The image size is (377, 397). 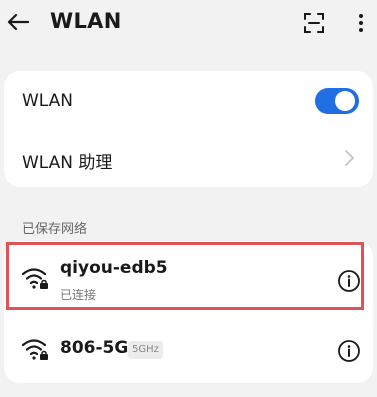 What do you see at coordinates (188, 158) in the screenshot?
I see `wlan-assistant-row: WLAN 助理` at bounding box center [188, 158].